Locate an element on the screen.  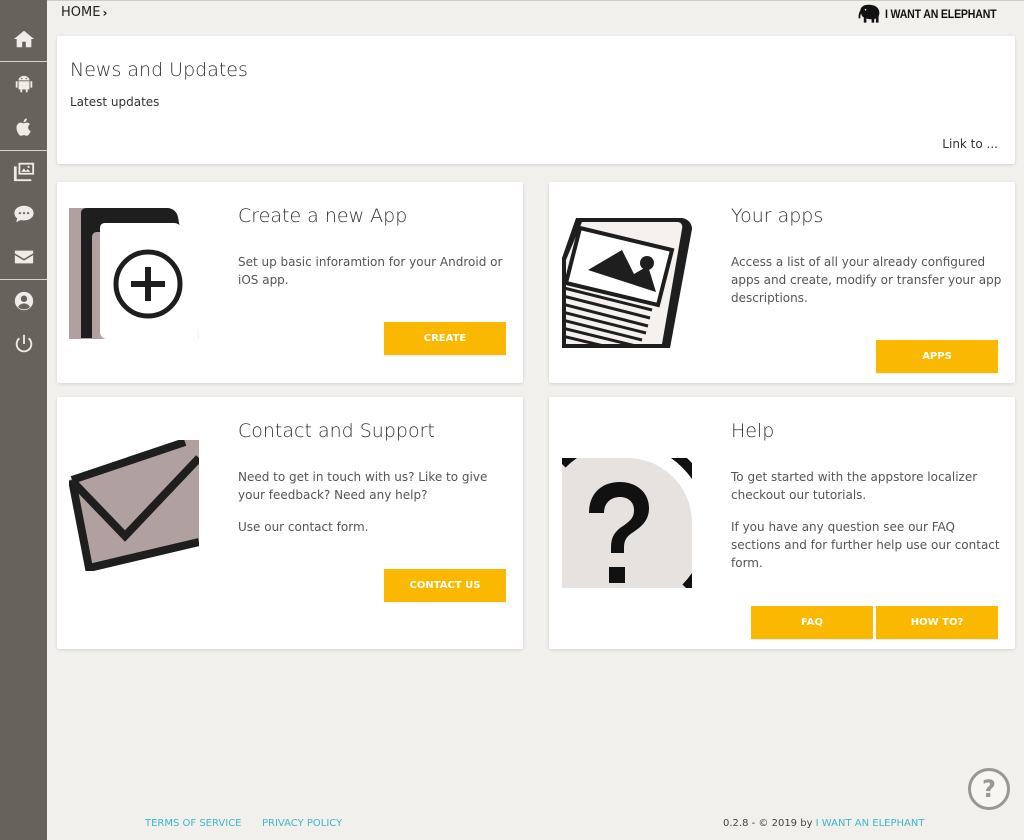
elephant-icon is located at coordinates (869, 13).